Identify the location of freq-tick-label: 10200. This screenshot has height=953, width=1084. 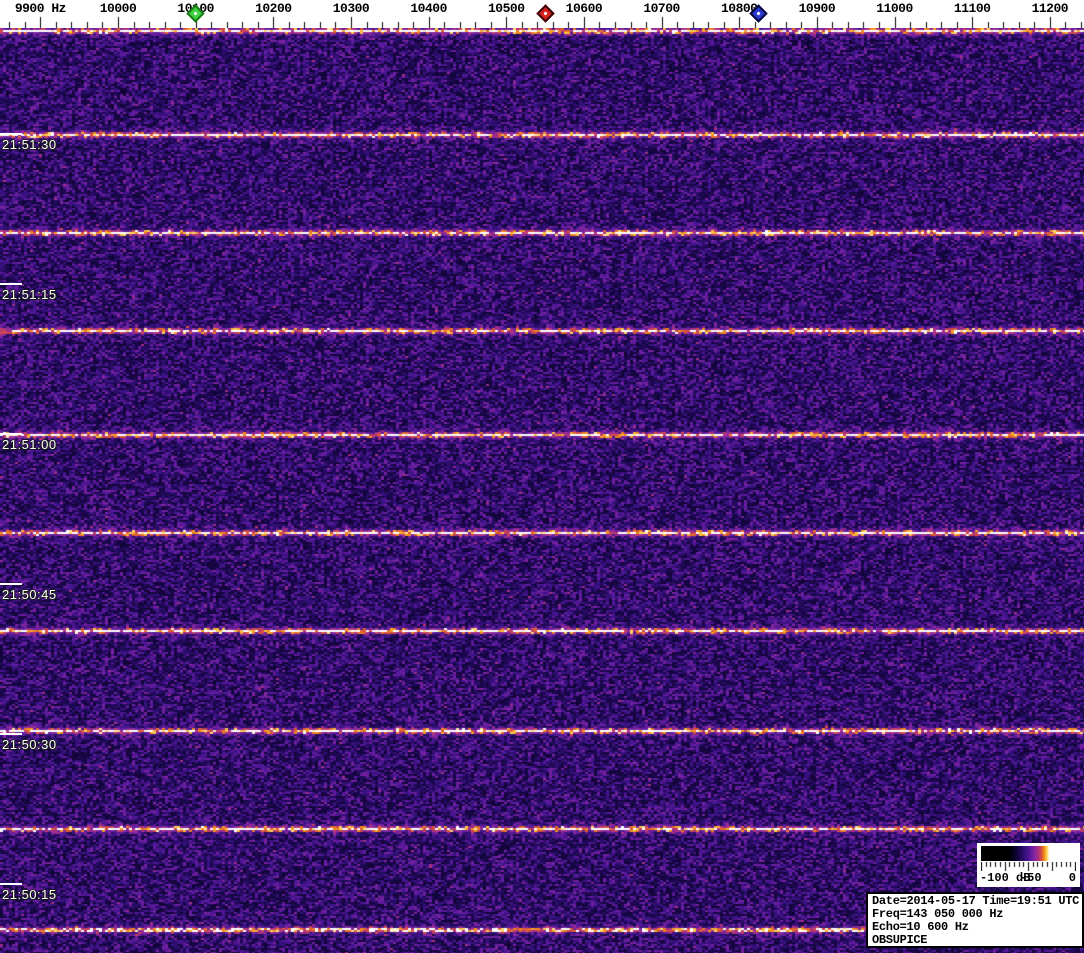
(273, 8).